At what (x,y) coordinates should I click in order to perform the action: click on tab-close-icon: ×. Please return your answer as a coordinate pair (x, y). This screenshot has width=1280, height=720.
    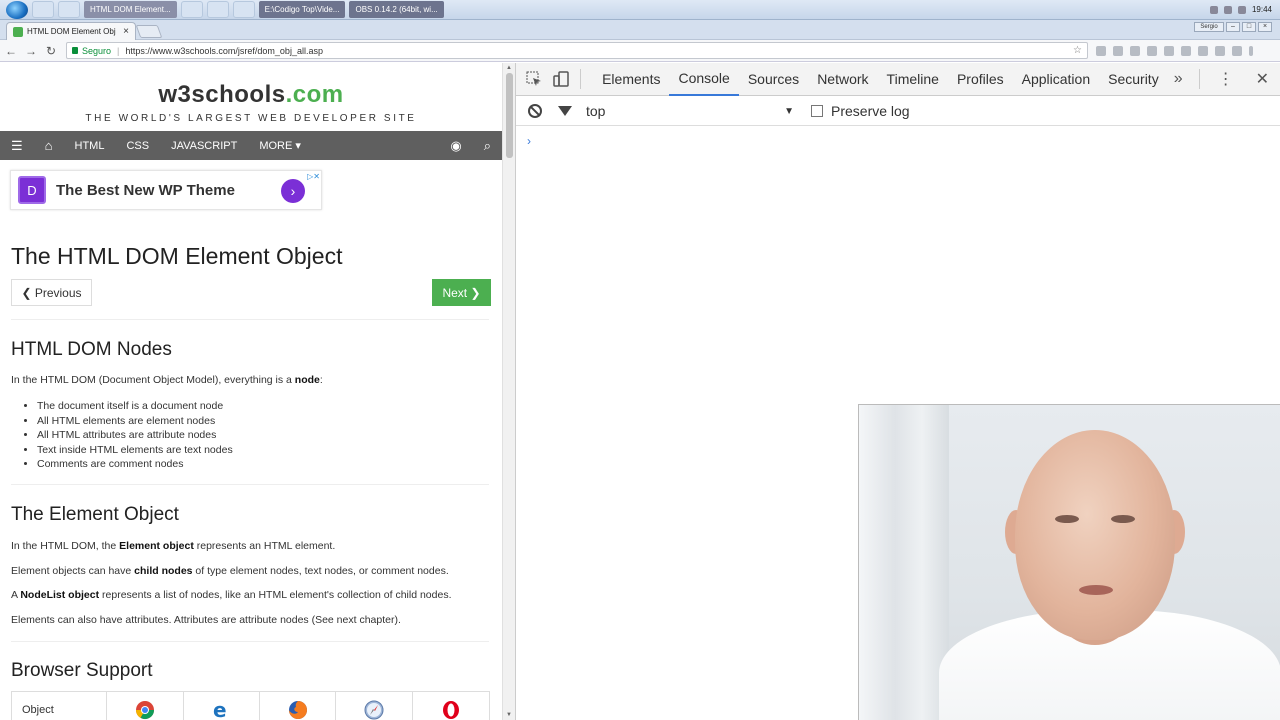
    Looking at the image, I should click on (126, 31).